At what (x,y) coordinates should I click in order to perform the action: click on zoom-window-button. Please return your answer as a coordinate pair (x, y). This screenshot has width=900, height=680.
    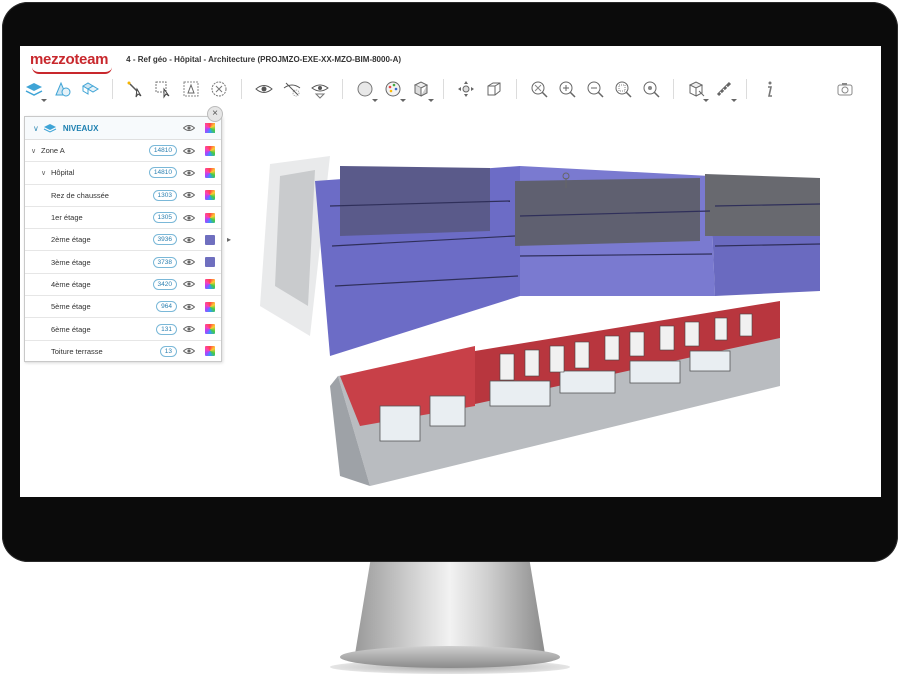
    Looking at the image, I should click on (623, 89).